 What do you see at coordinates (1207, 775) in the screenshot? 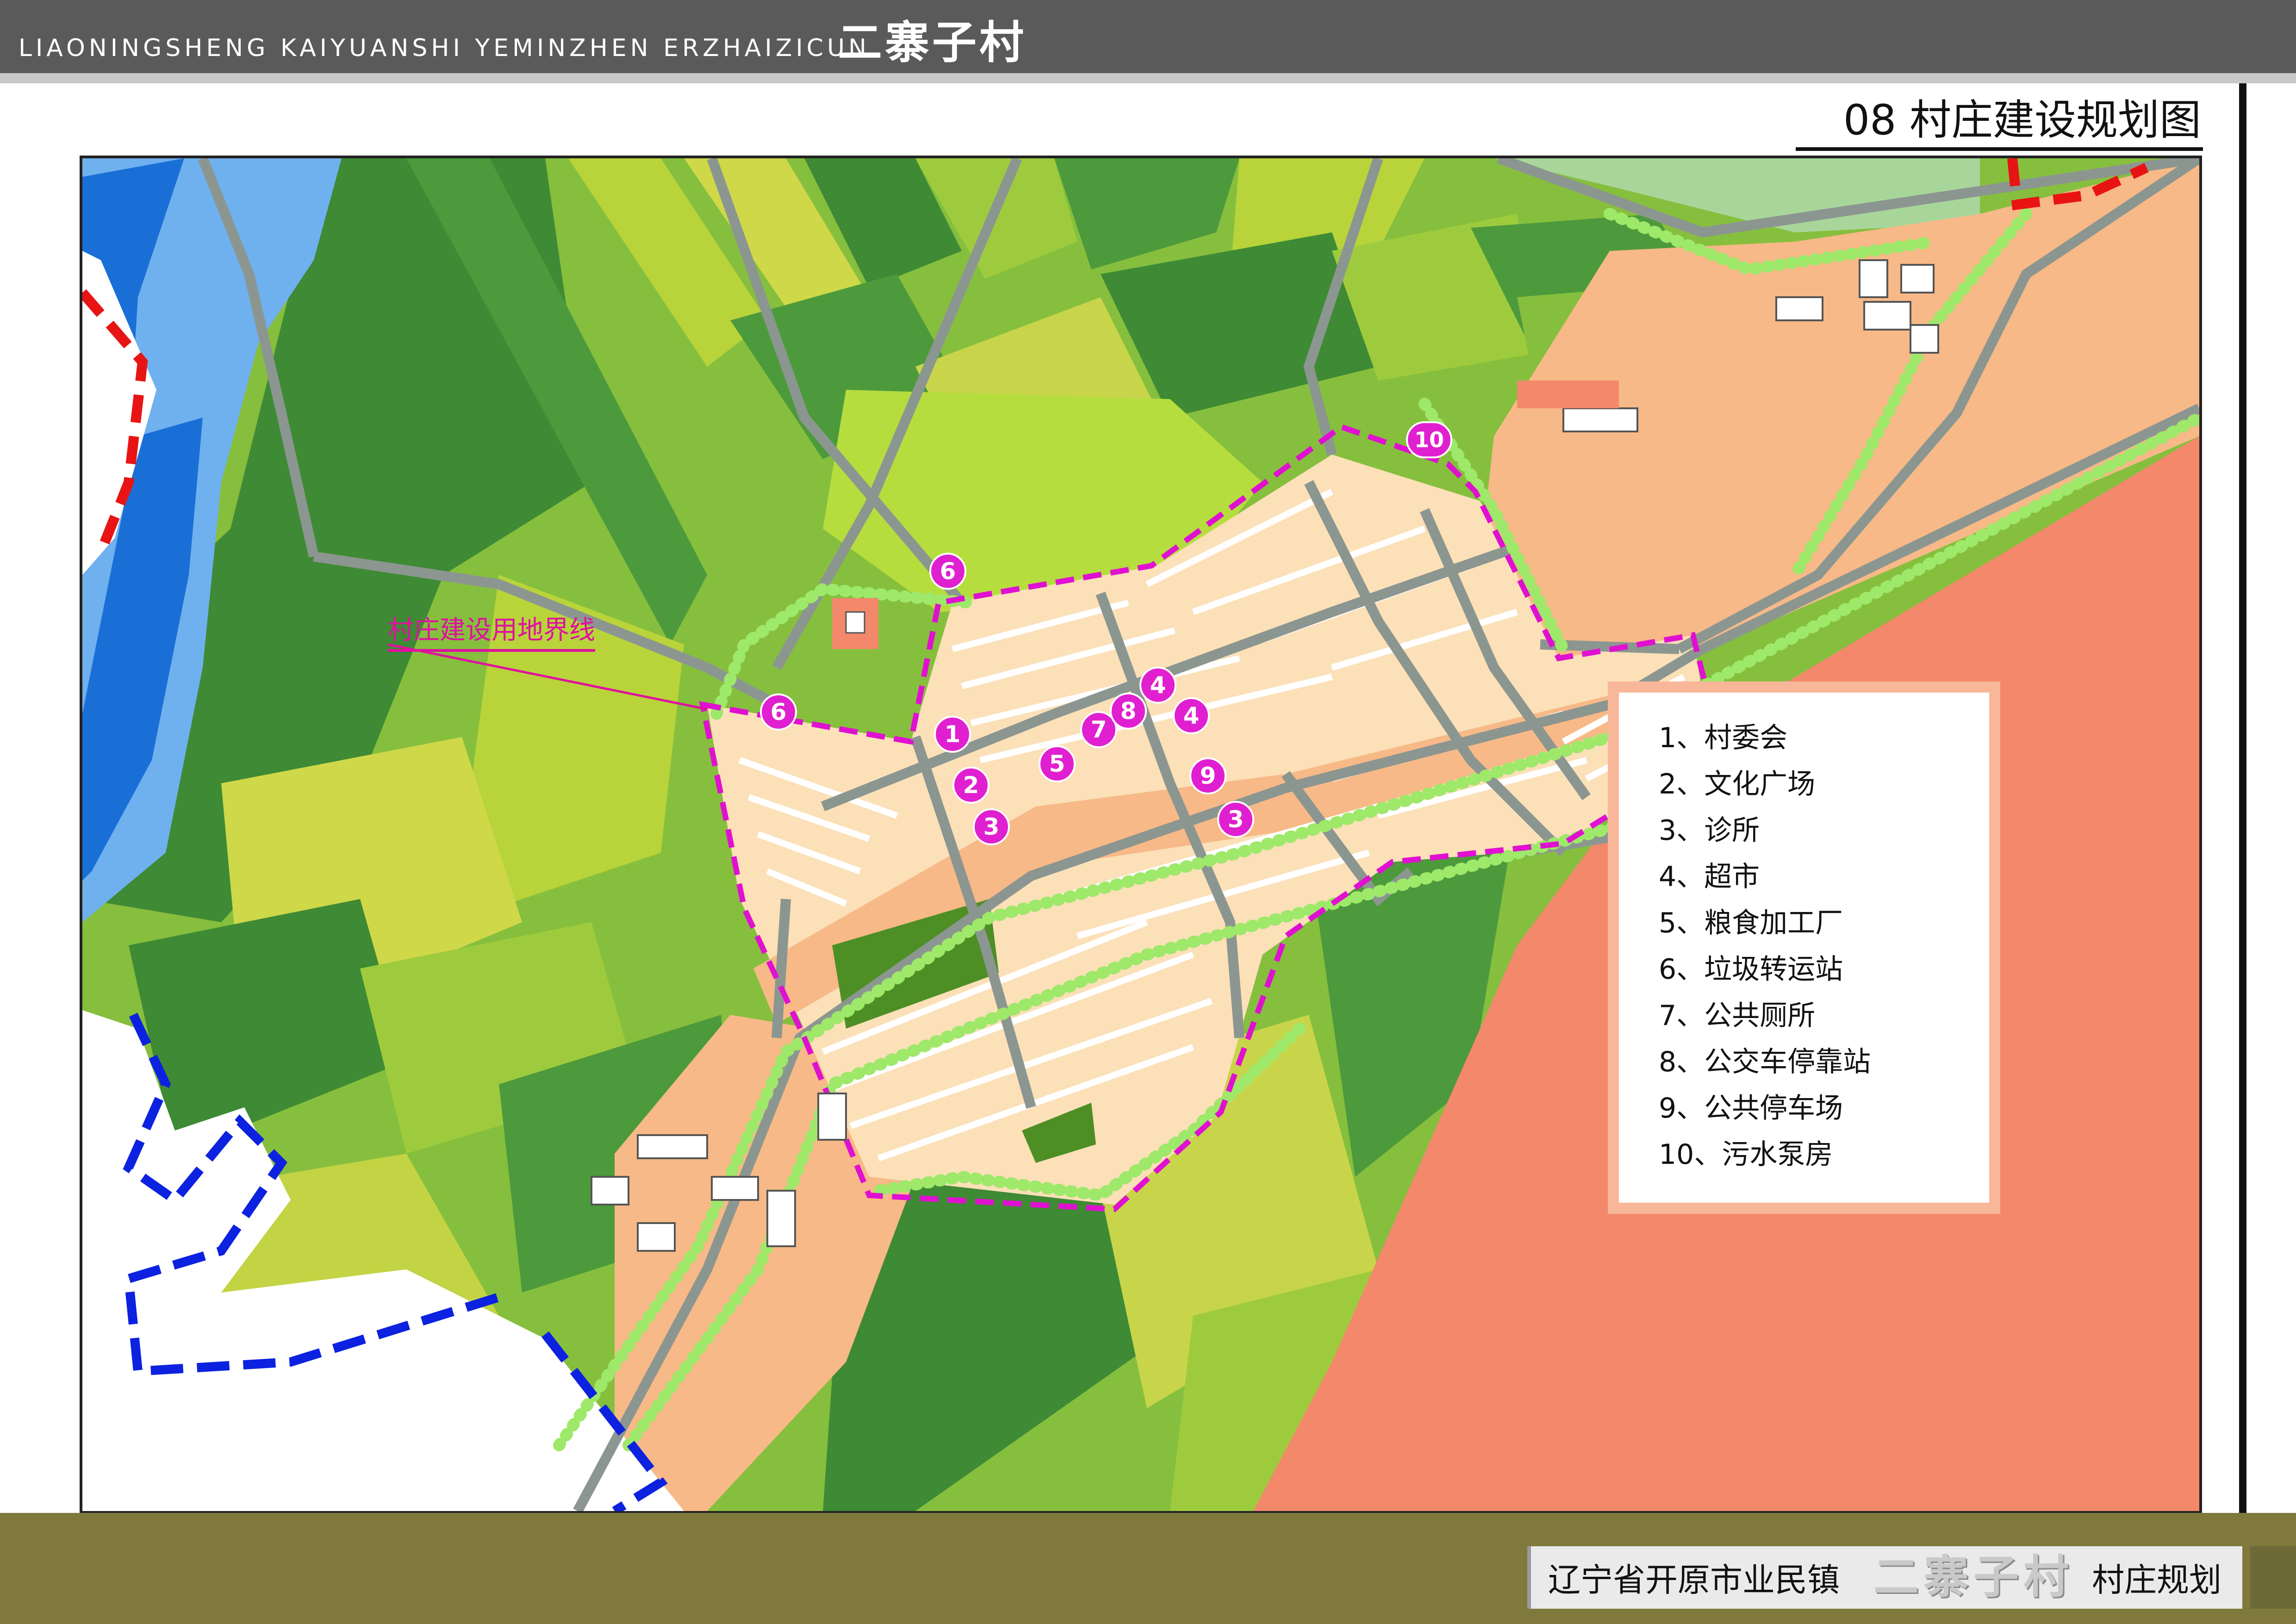
I see `marker-parking-lot: 9` at bounding box center [1207, 775].